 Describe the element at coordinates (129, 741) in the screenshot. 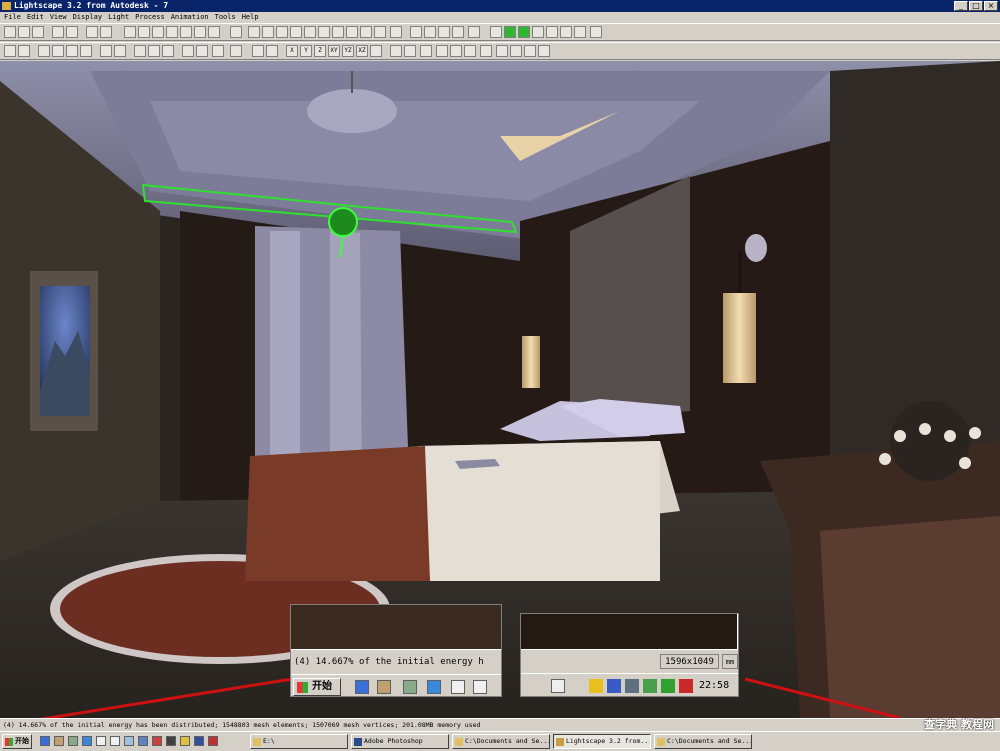

I see `folder-icon` at that location.